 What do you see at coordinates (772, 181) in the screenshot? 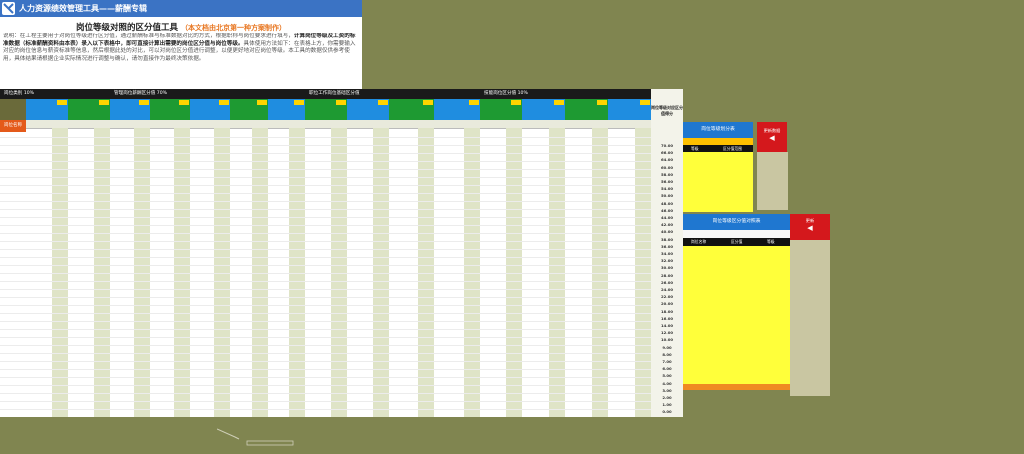
I see `grade-side-notes` at bounding box center [772, 181].